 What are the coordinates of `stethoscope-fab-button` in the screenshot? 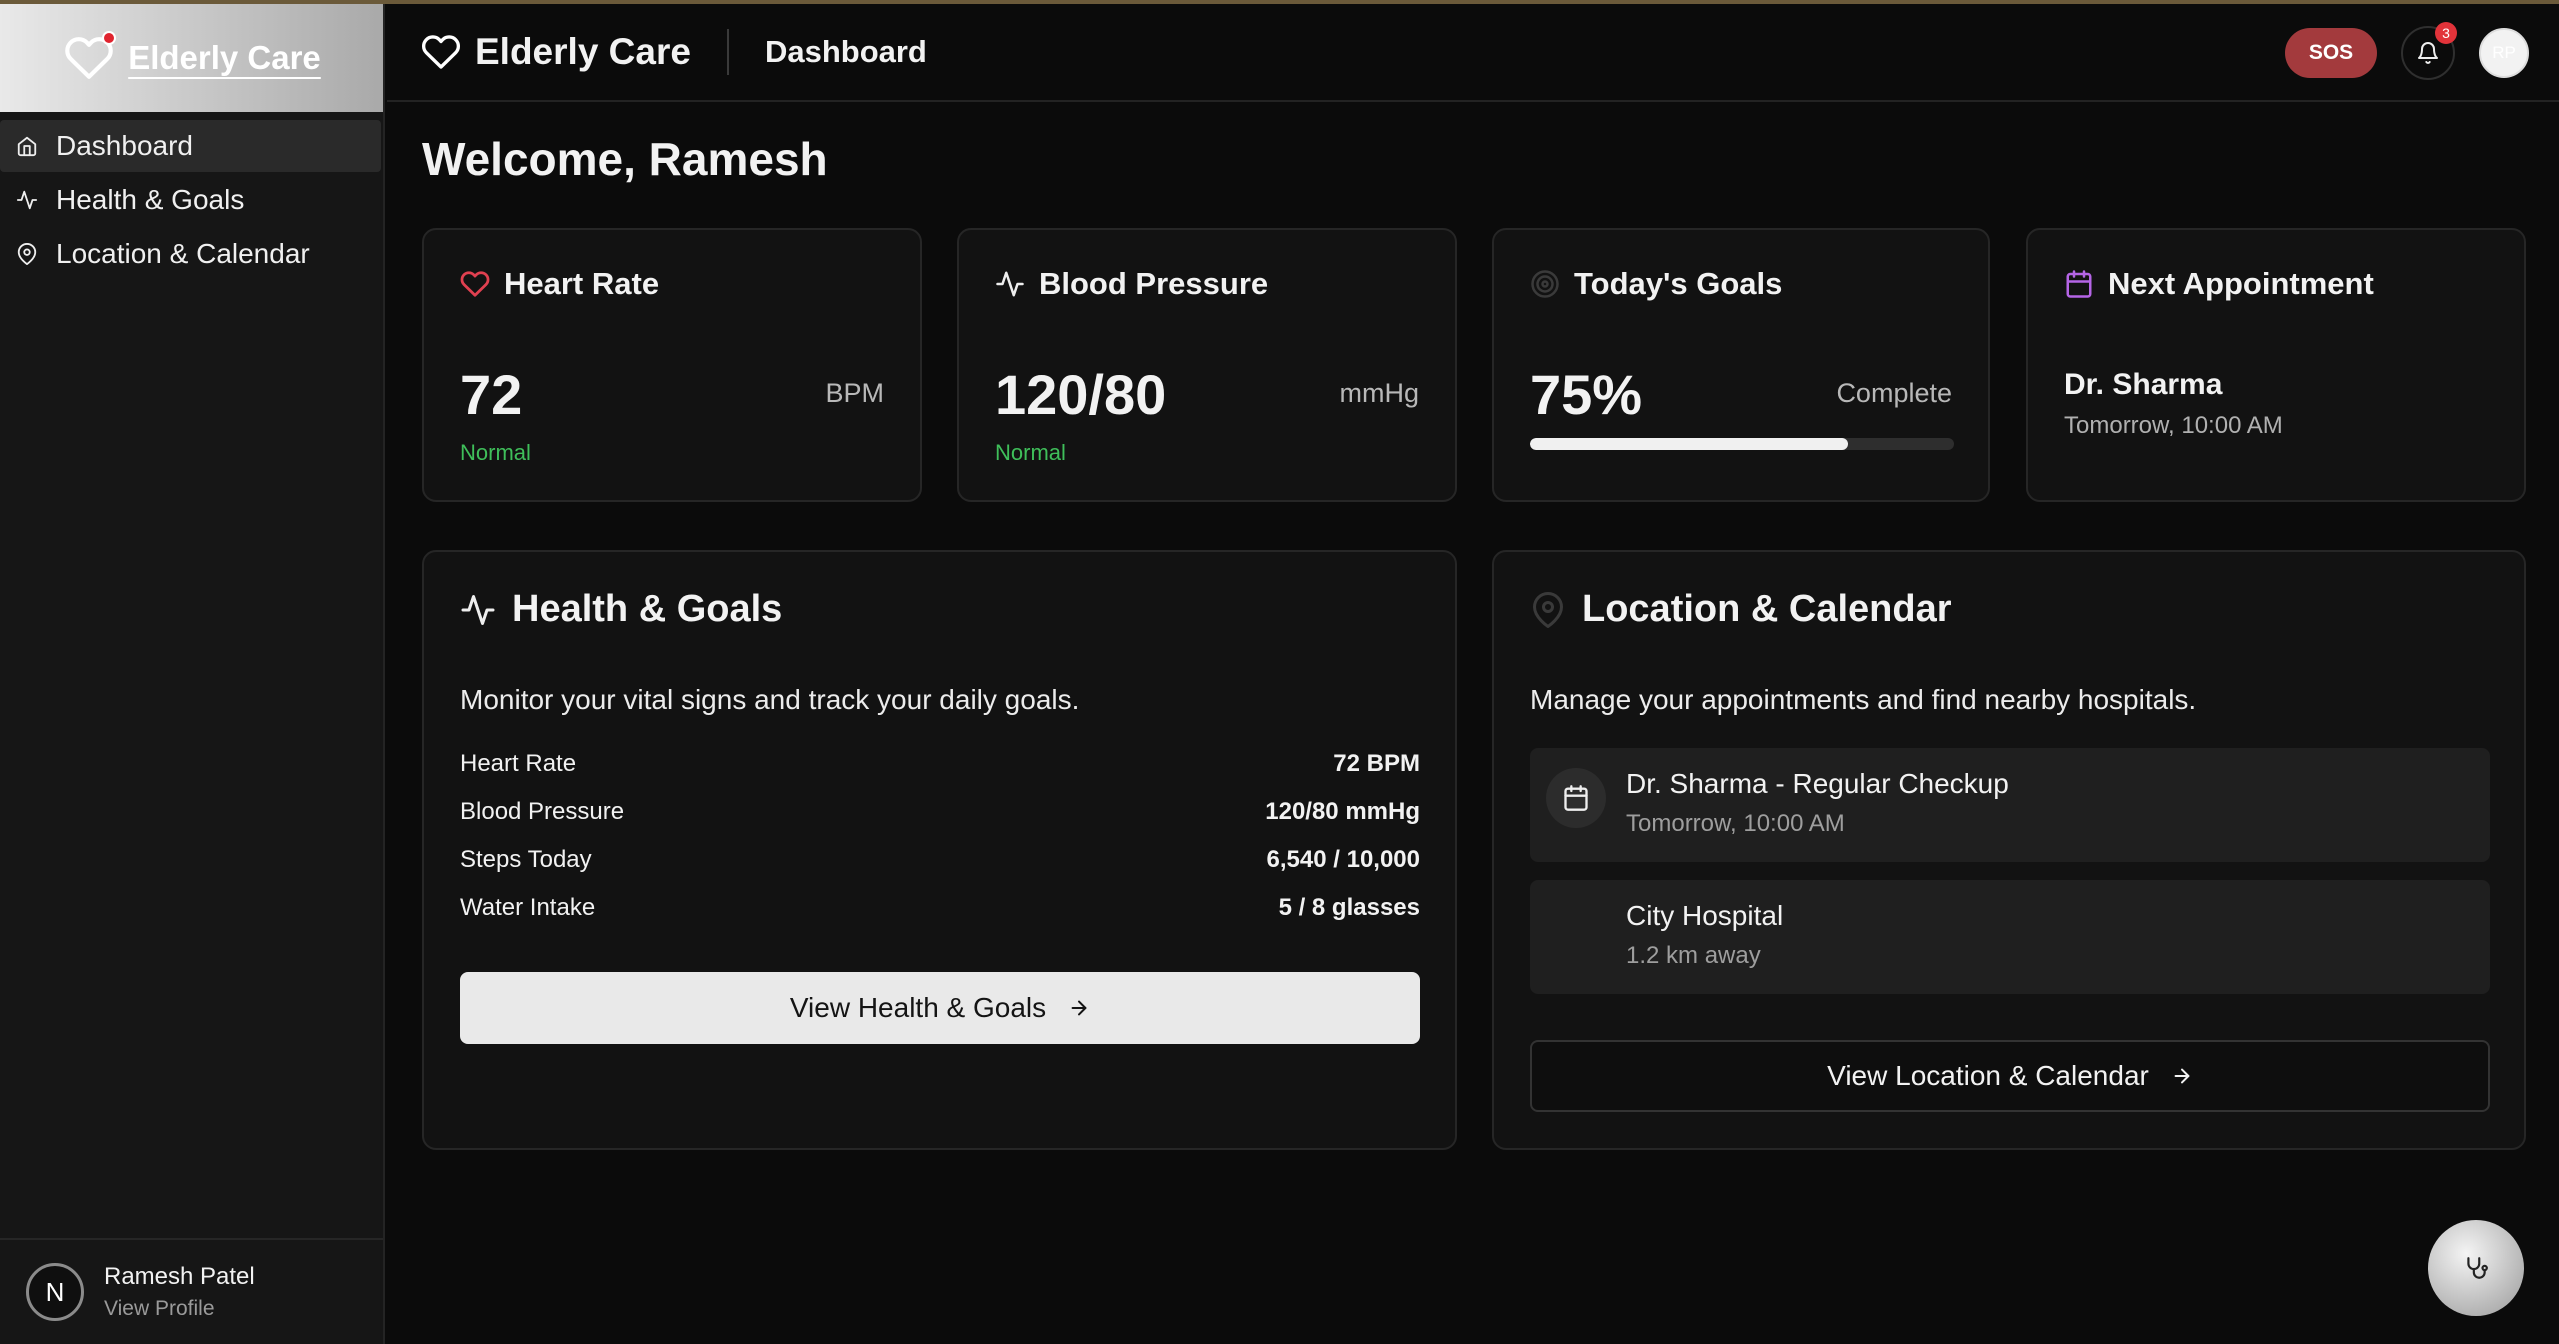 It's located at (2476, 1268).